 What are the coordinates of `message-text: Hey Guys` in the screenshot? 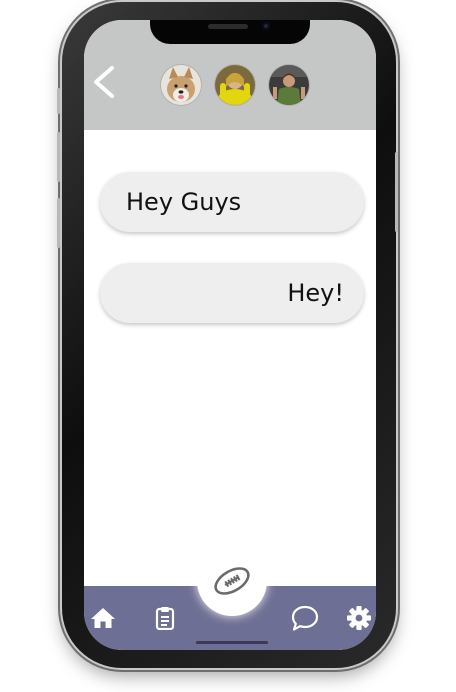 It's located at (184, 202).